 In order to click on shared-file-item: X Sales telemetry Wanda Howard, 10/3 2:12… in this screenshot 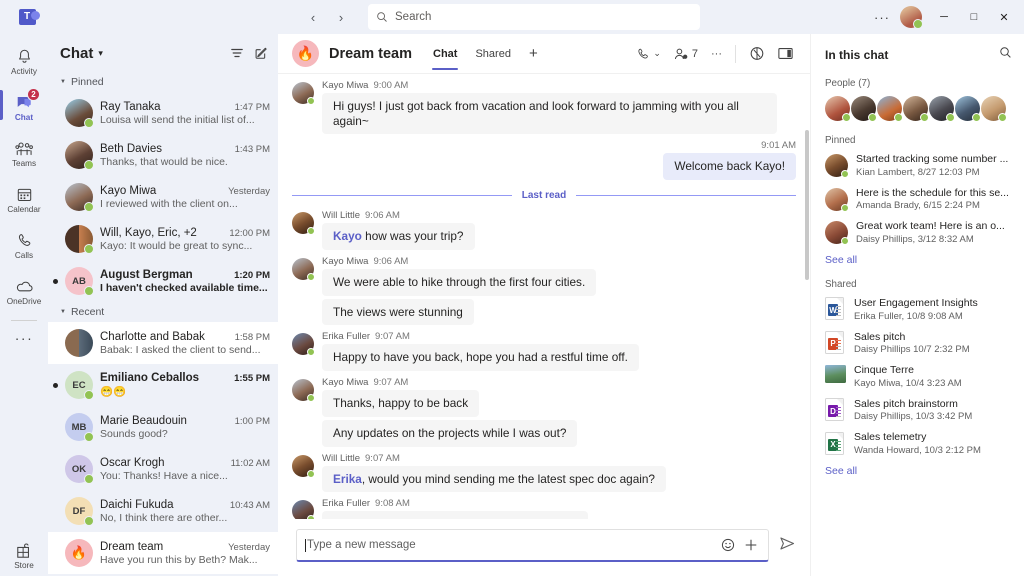, I will do `click(918, 443)`.